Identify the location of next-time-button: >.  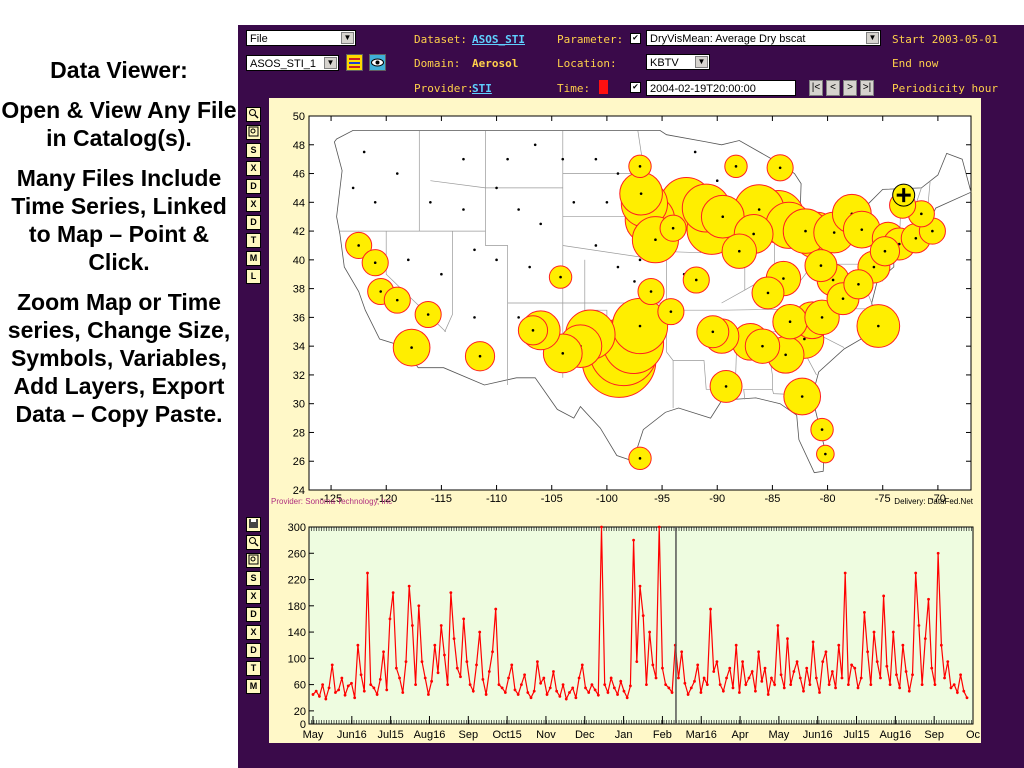
(850, 88).